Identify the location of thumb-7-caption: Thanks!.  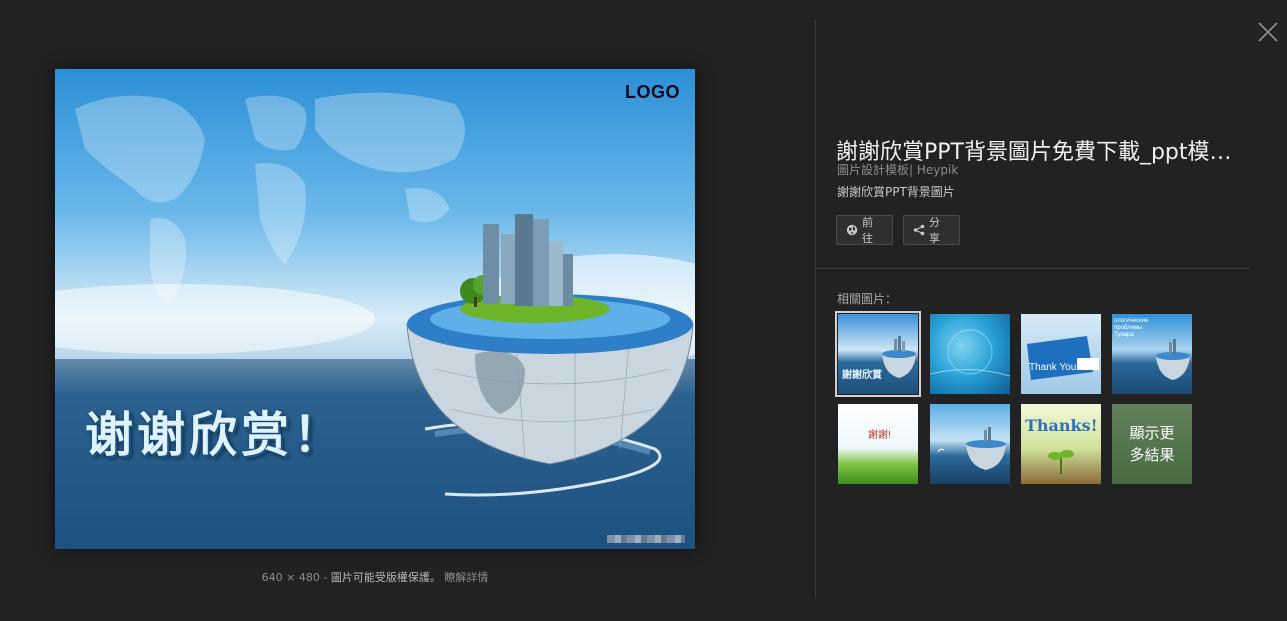
(1061, 425).